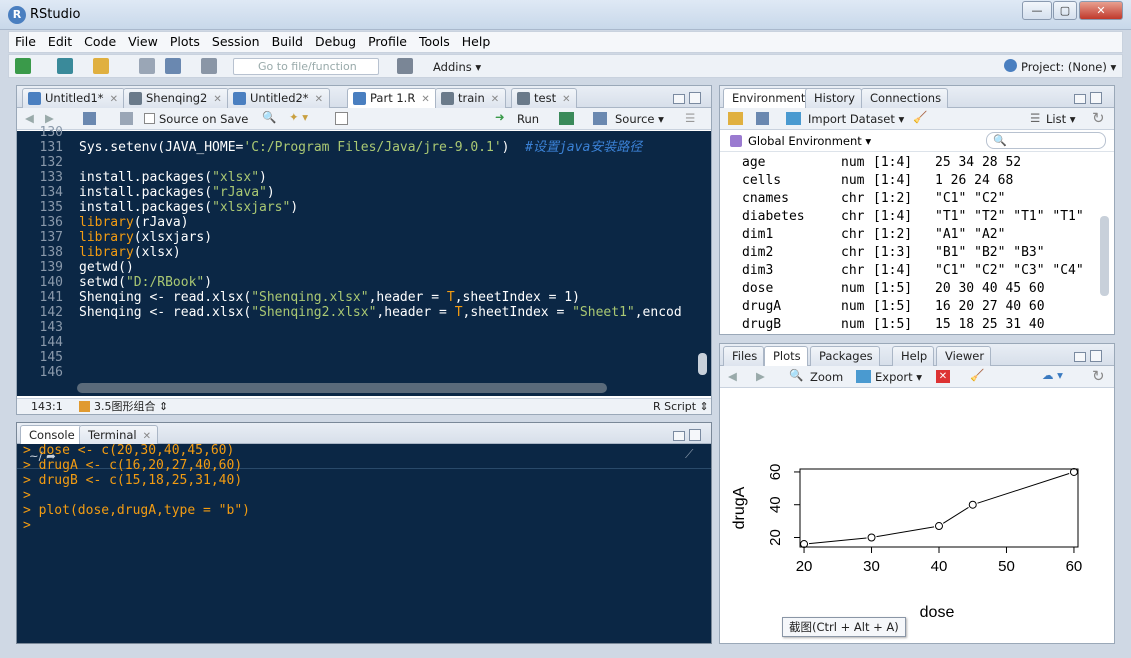 This screenshot has width=1131, height=658. Describe the element at coordinates (269, 117) in the screenshot. I see `search-icon: 🔍` at that location.